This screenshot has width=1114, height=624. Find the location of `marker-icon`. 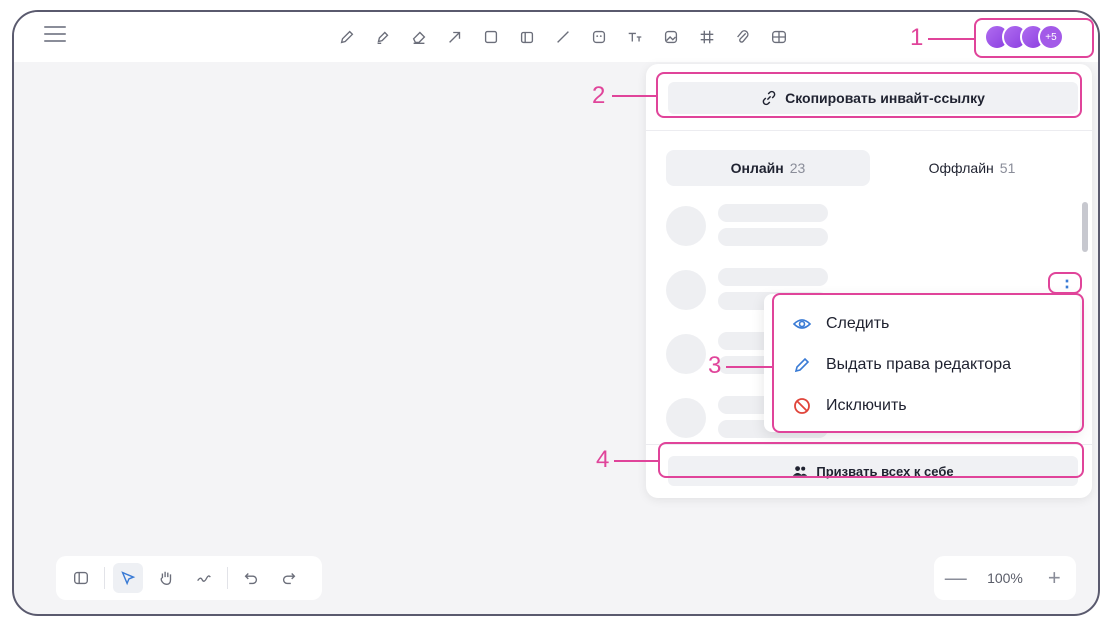

marker-icon is located at coordinates (383, 37).